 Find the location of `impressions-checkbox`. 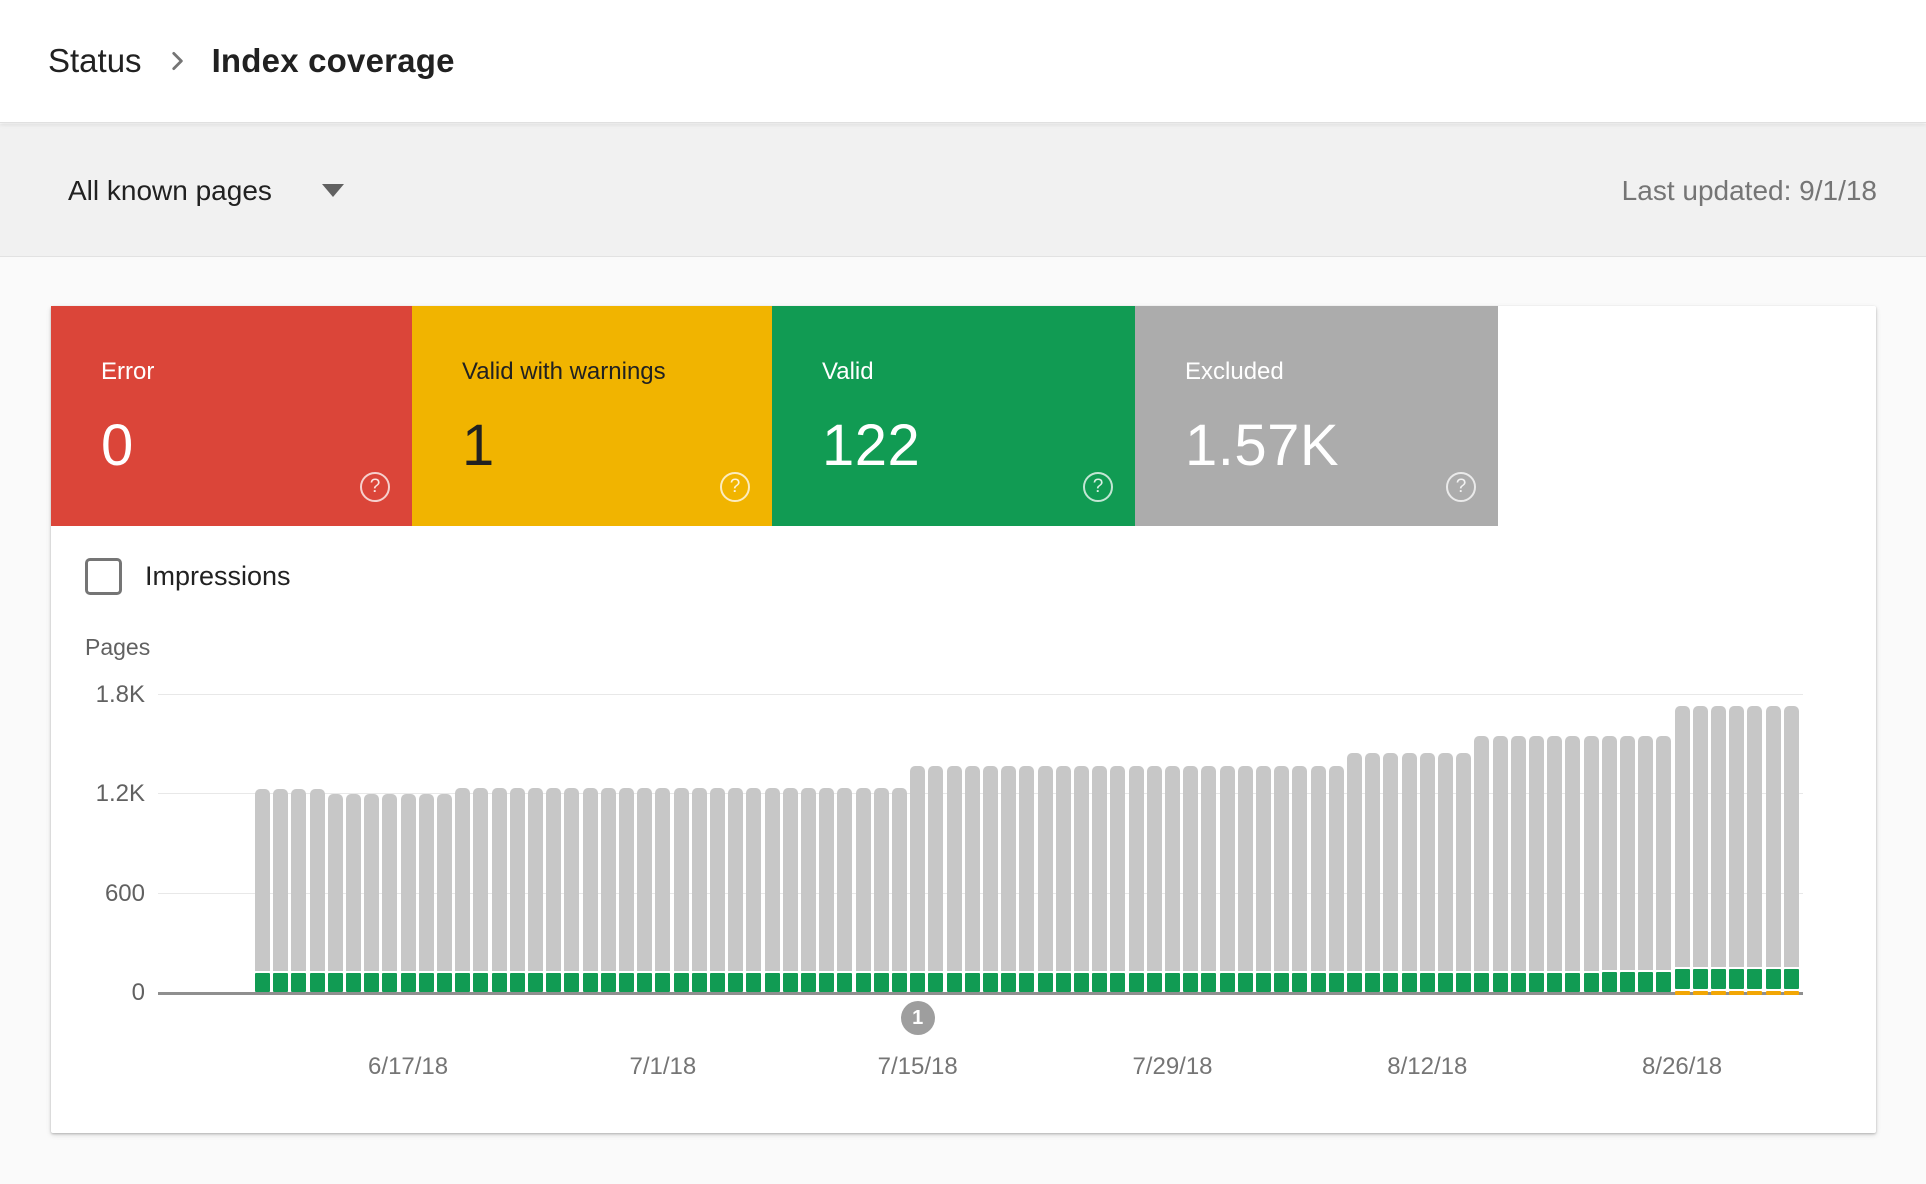

impressions-checkbox is located at coordinates (103, 576).